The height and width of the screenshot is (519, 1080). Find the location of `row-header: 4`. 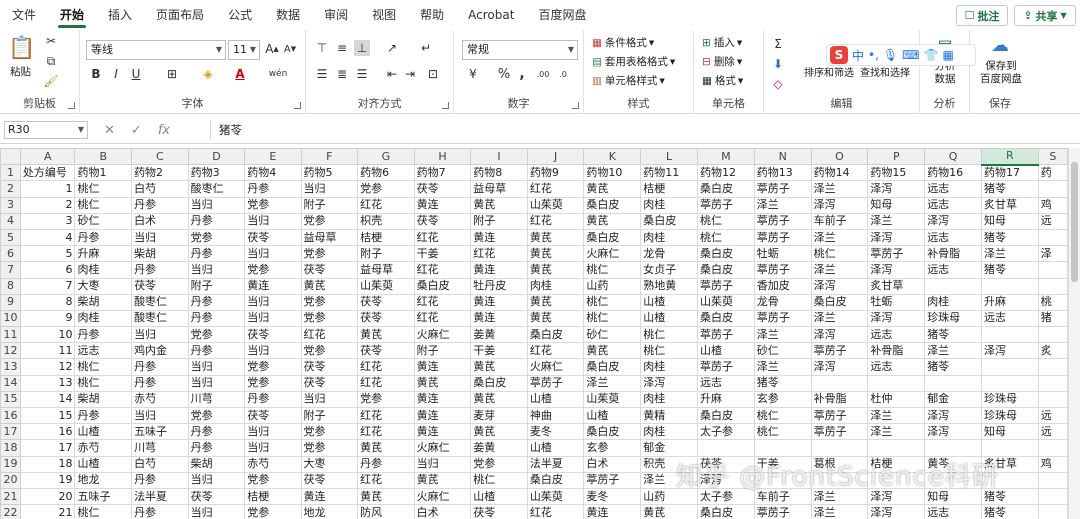

row-header: 4 is located at coordinates (10, 221).